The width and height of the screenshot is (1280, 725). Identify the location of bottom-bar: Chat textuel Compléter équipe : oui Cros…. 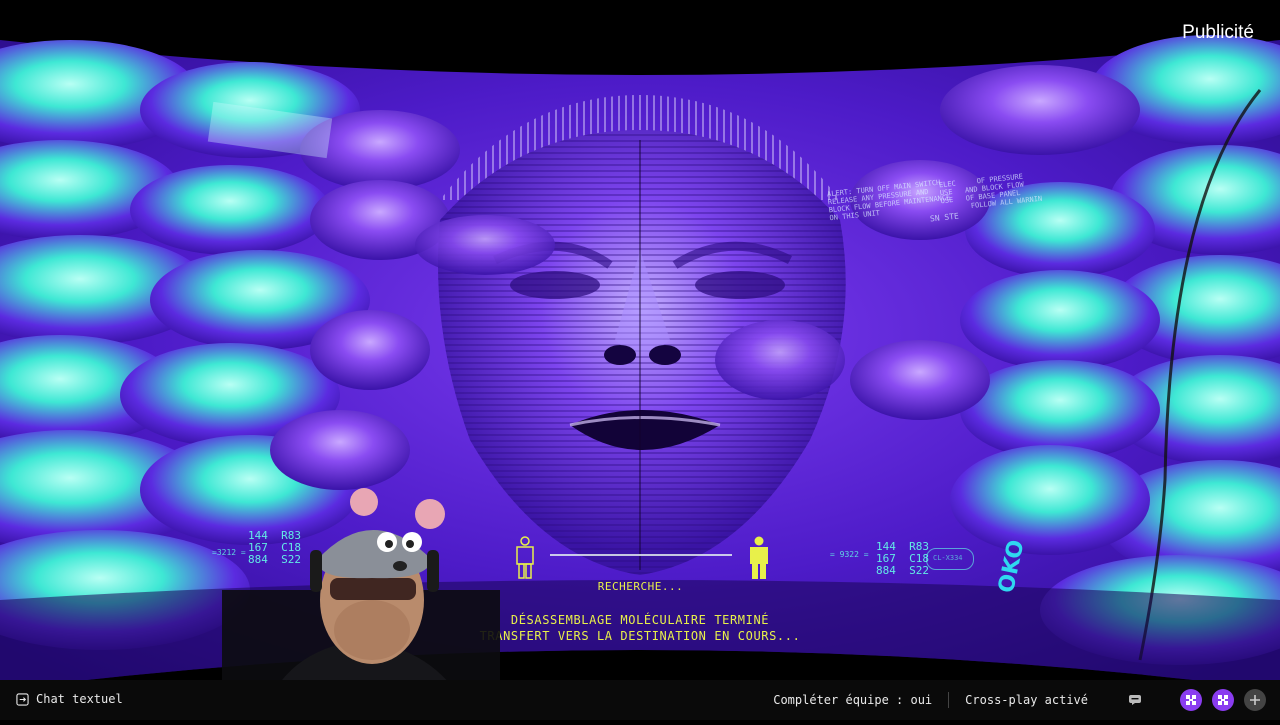
(640, 700).